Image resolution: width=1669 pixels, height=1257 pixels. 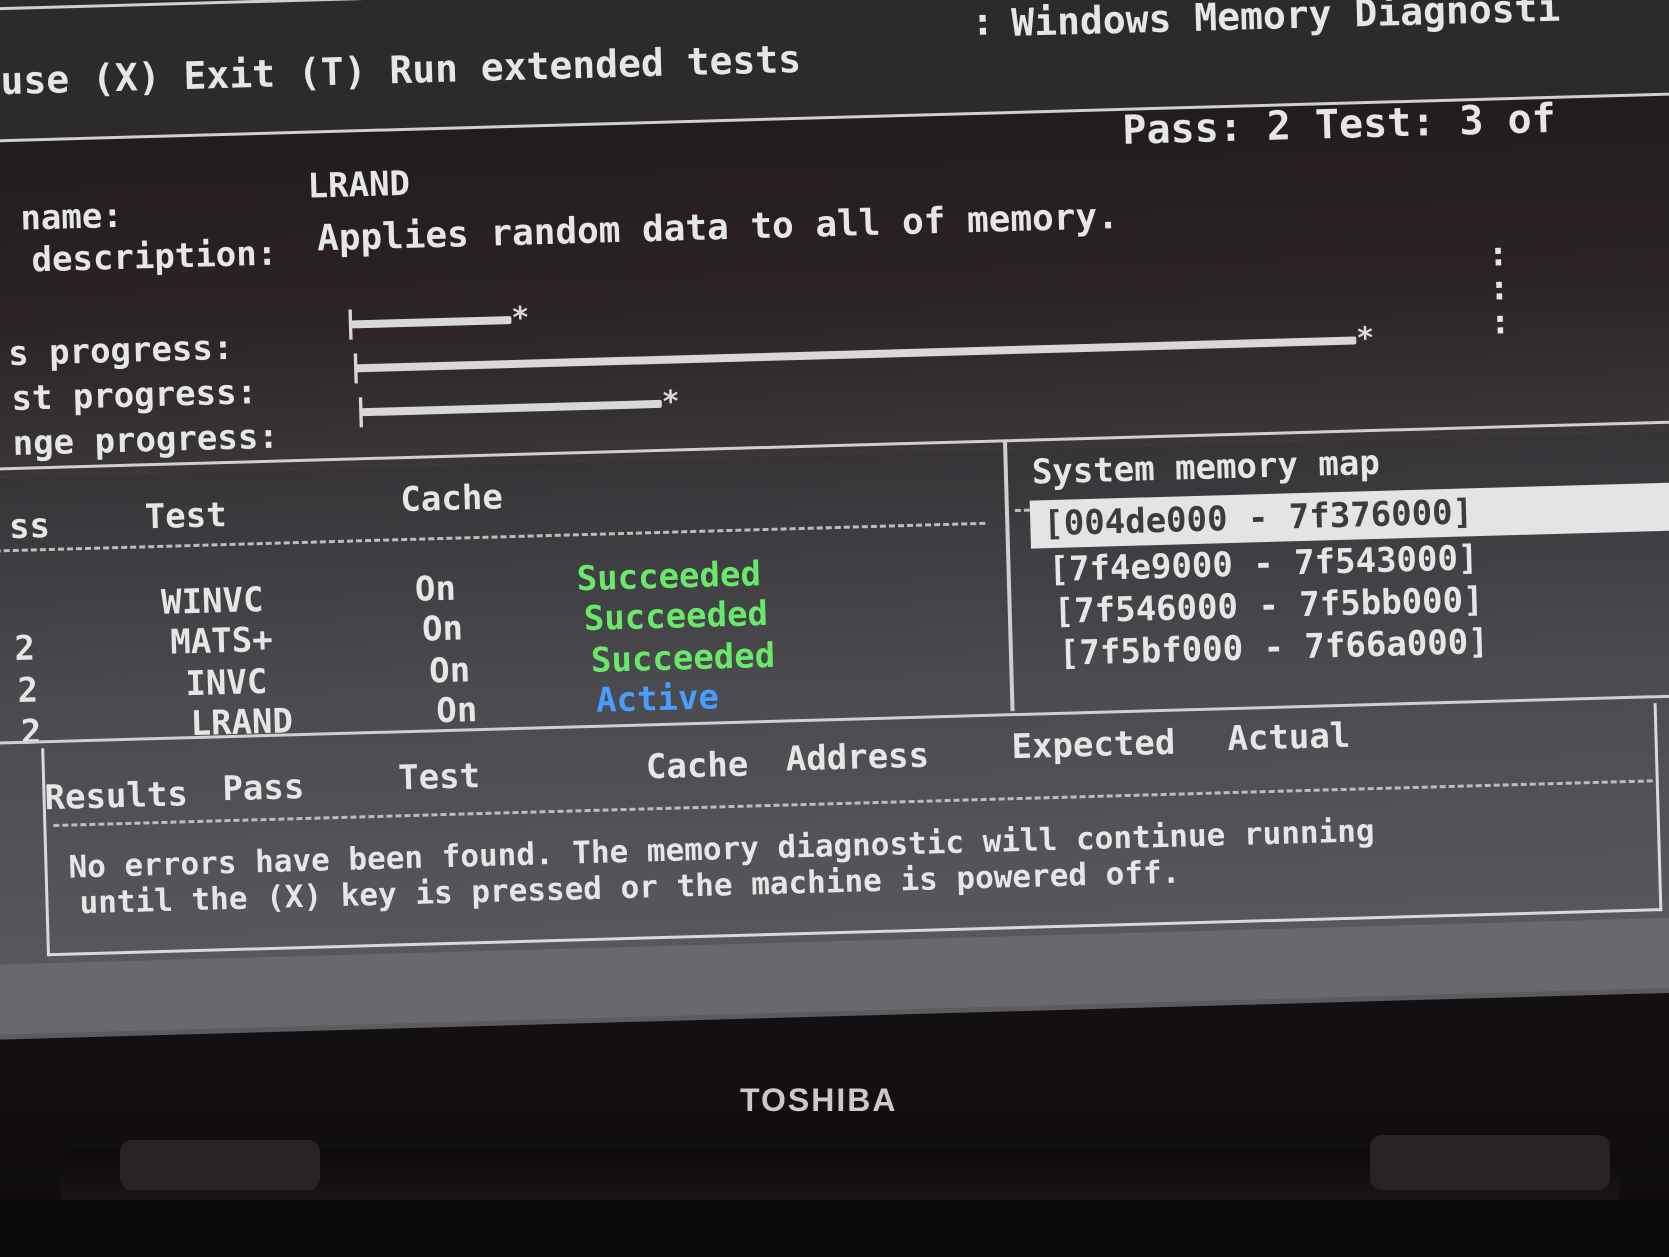 I want to click on tests-row-3-cache: On, so click(x=449, y=671).